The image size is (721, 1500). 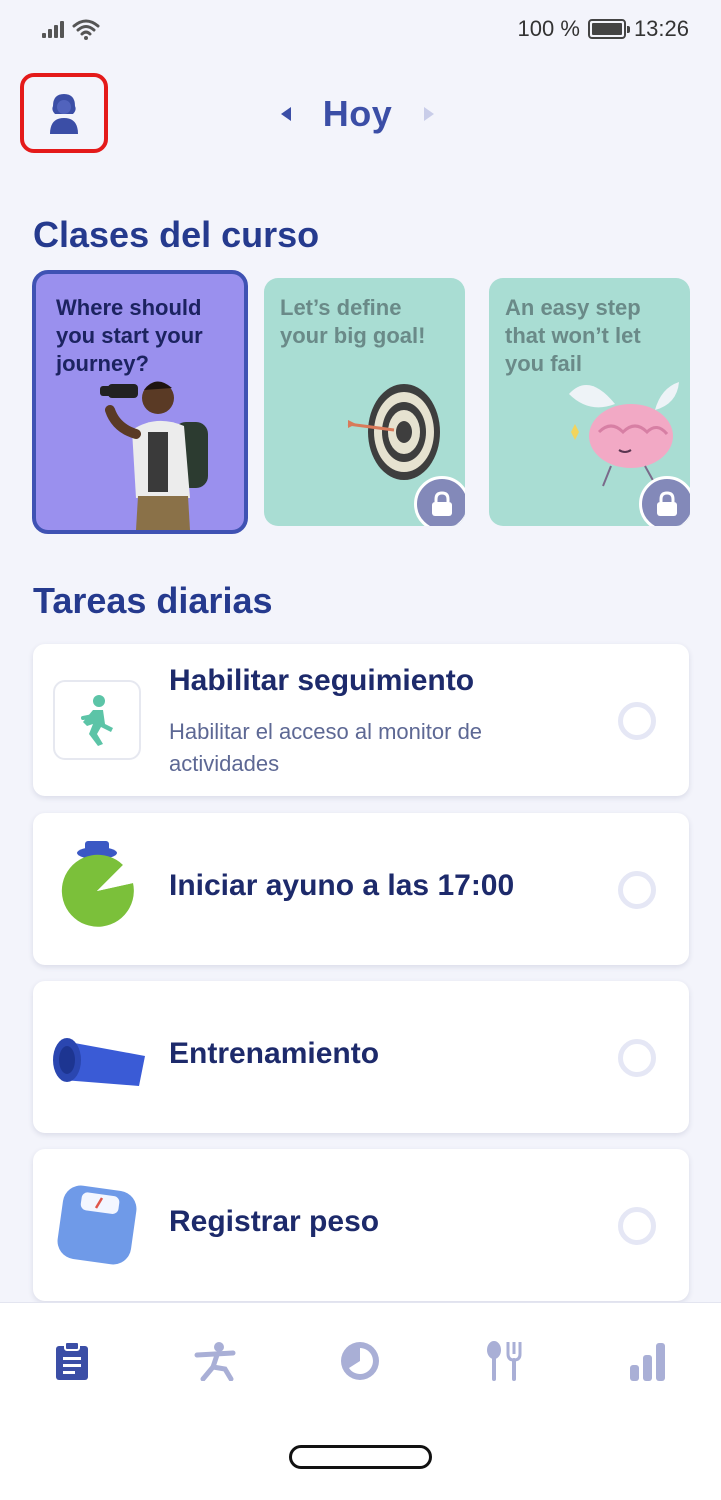 I want to click on course-card-1: Where should you start your journey?, so click(x=140, y=402).